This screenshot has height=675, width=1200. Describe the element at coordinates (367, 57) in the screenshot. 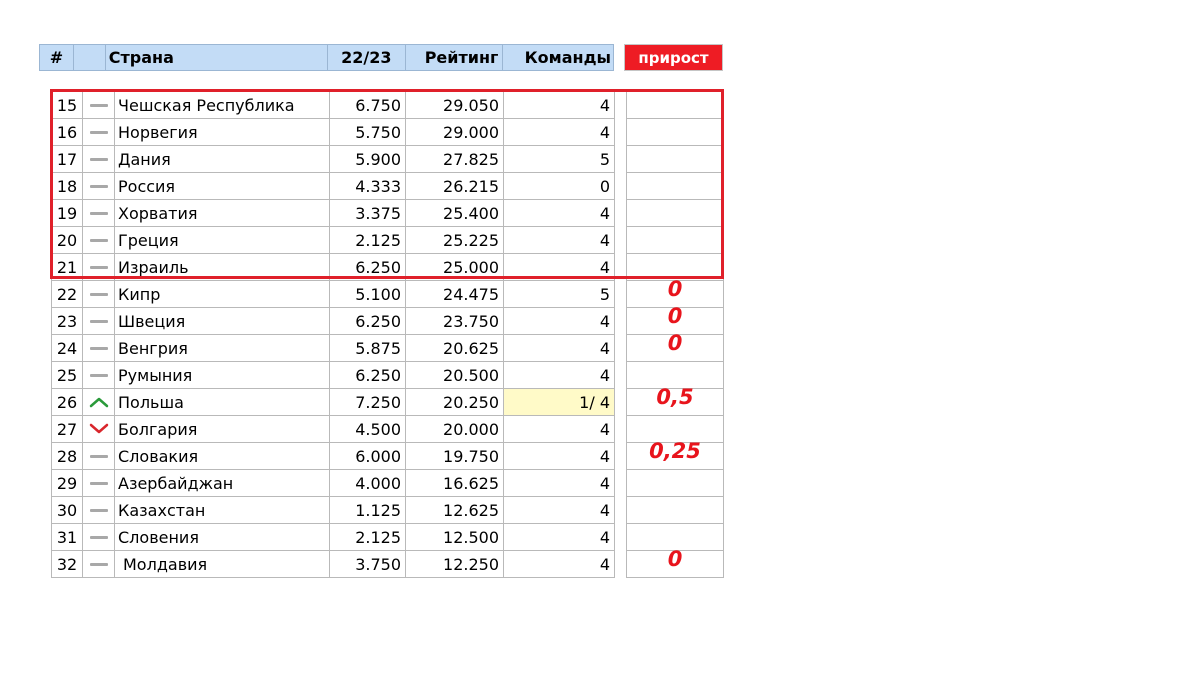

I see `header-season: 22/23` at that location.